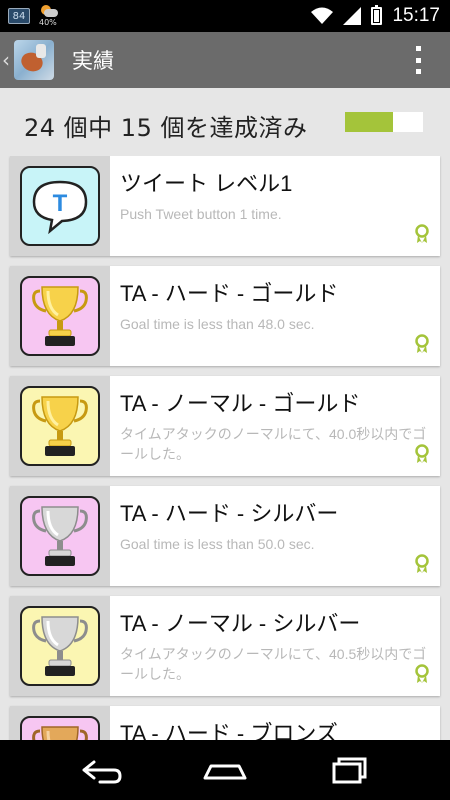 This screenshot has width=450, height=800. Describe the element at coordinates (50, 16) in the screenshot. I see `weather-icon: 40%` at that location.